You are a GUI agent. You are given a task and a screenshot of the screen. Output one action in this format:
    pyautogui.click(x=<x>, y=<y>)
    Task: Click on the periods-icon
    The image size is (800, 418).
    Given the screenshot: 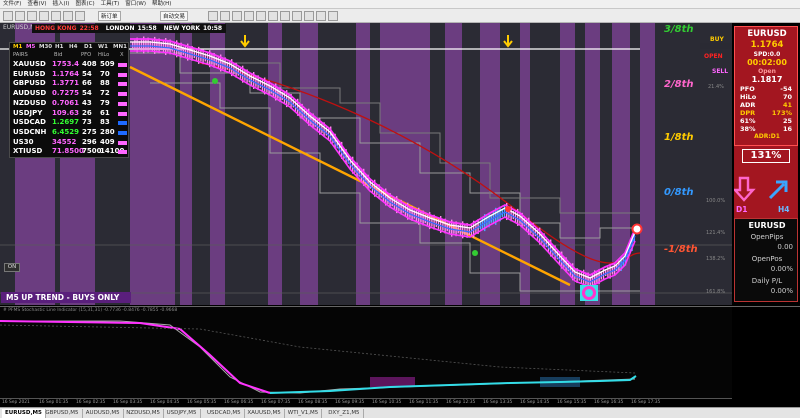 What is the action you would take?
    pyautogui.click(x=321, y=16)
    